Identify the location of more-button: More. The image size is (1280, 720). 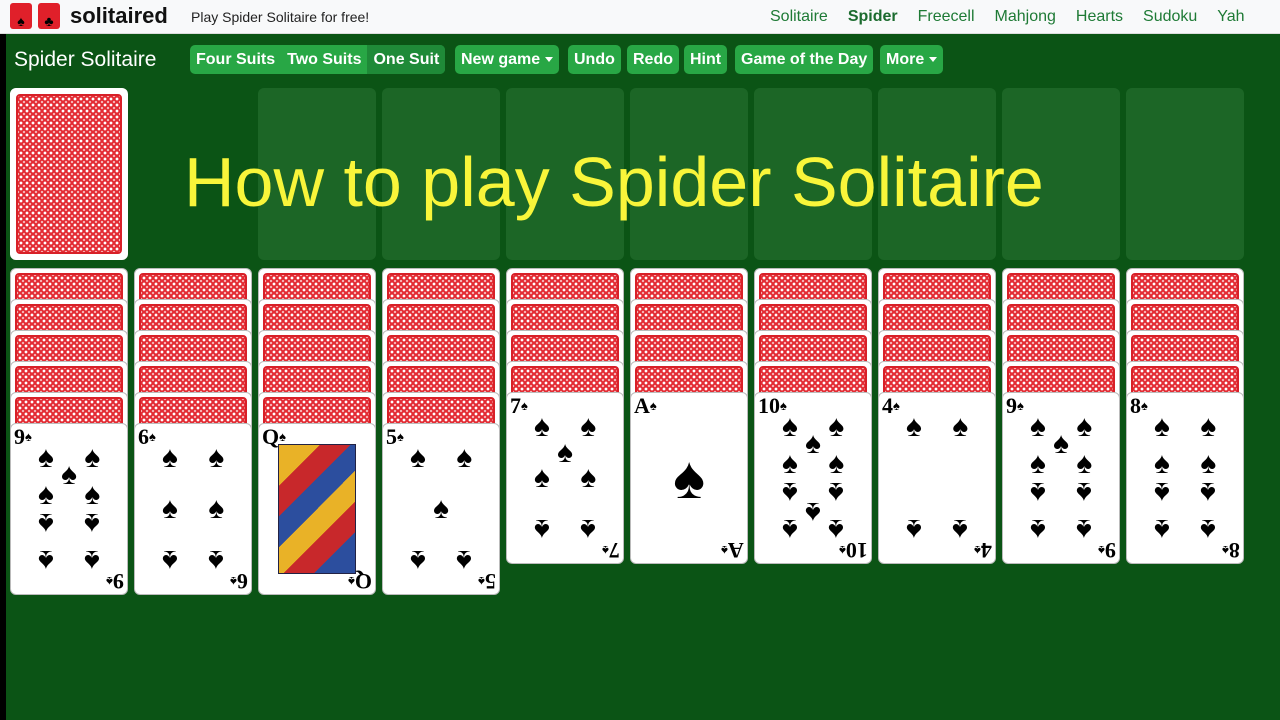
(912, 59).